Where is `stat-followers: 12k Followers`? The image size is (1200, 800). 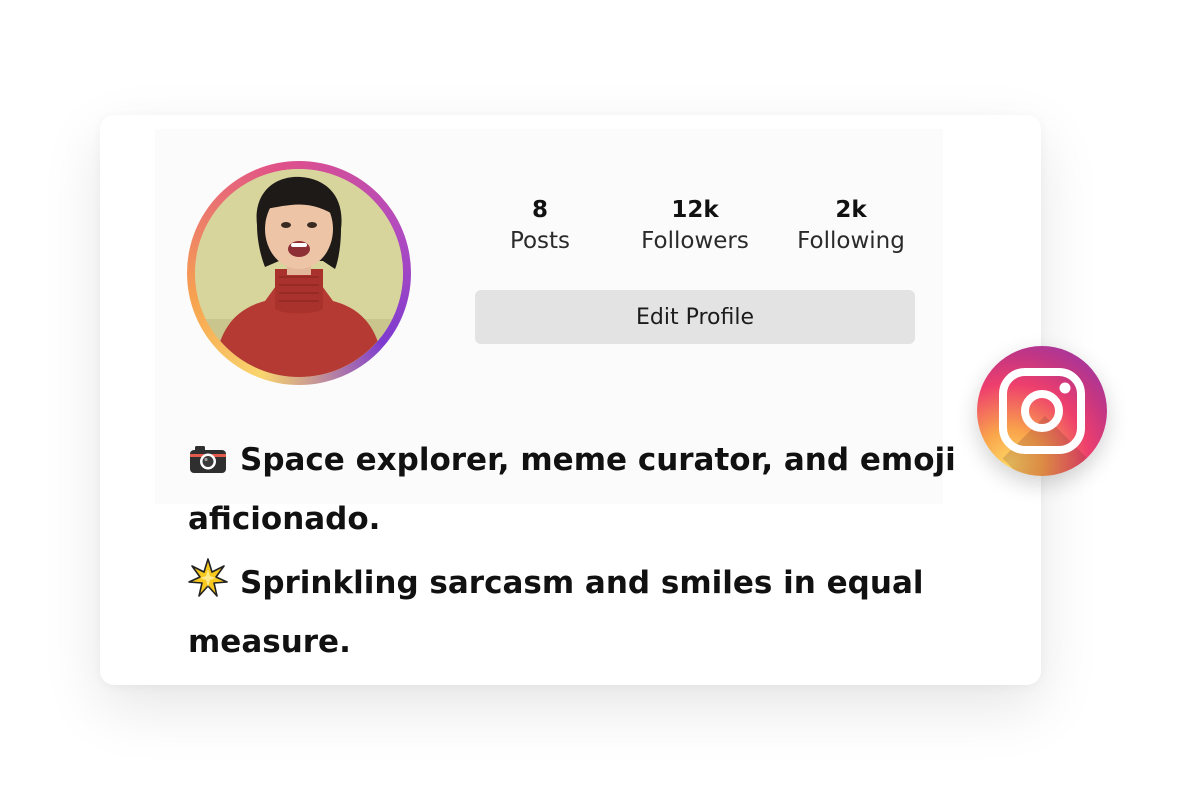 stat-followers: 12k Followers is located at coordinates (695, 226).